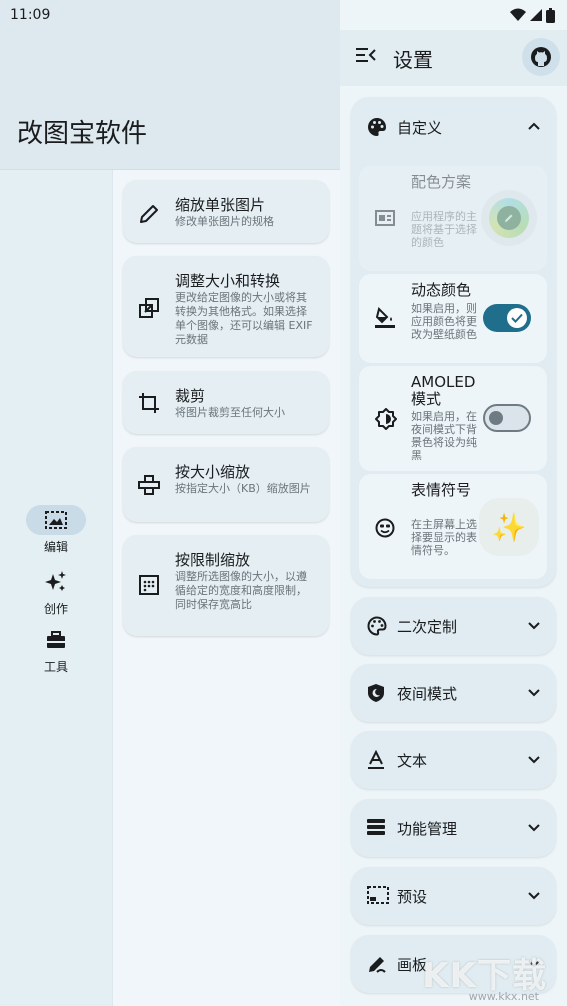  I want to click on section-presets: 预设, so click(453, 896).